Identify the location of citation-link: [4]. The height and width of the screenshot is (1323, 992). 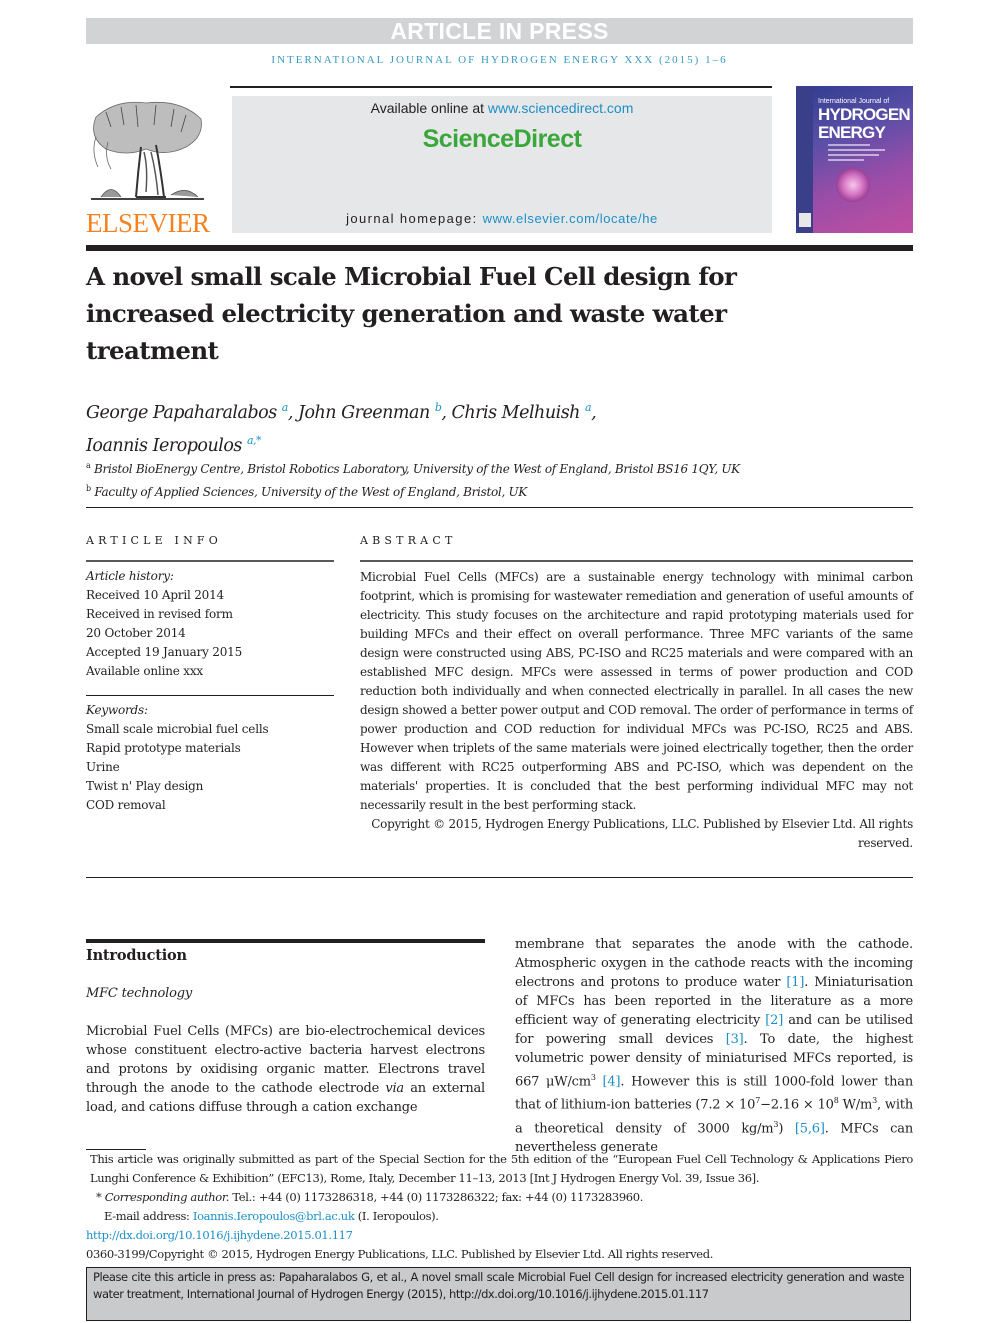
(612, 1081).